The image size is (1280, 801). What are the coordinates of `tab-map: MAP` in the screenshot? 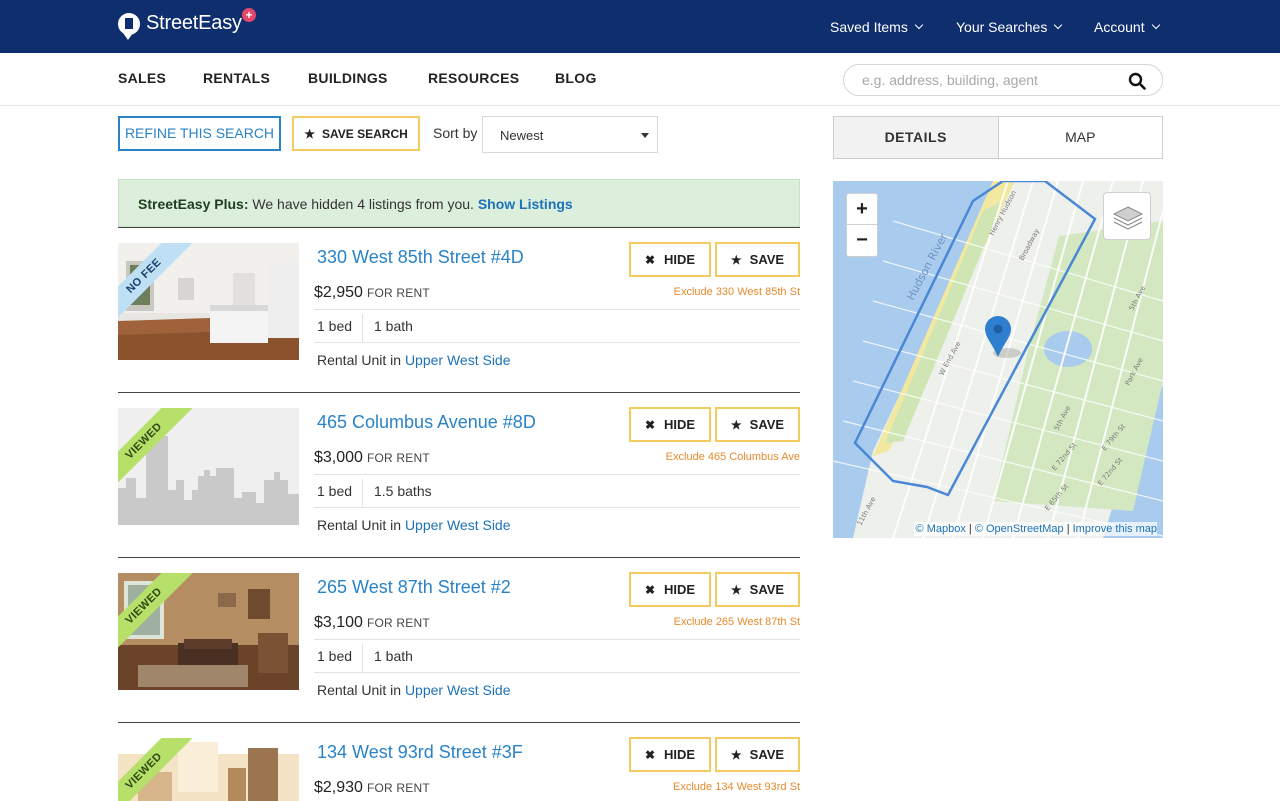 It's located at (1081, 137).